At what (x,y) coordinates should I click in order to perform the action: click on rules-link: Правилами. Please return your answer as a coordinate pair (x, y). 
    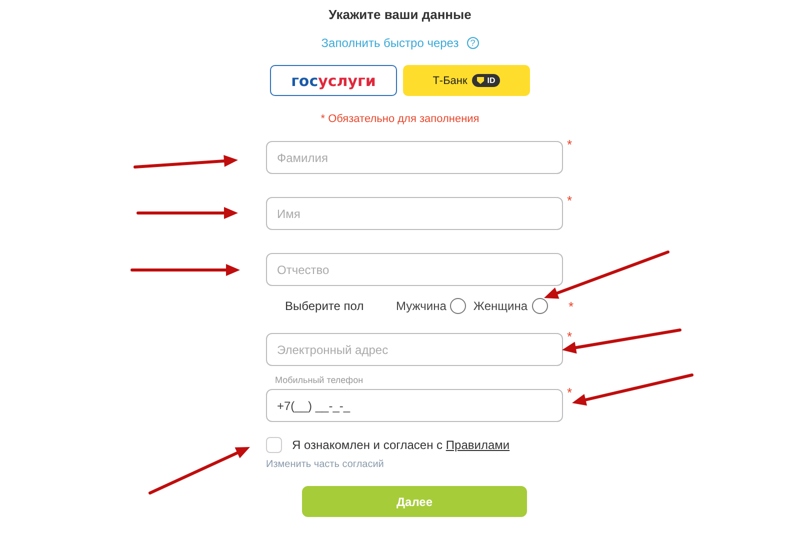
    Looking at the image, I should click on (478, 445).